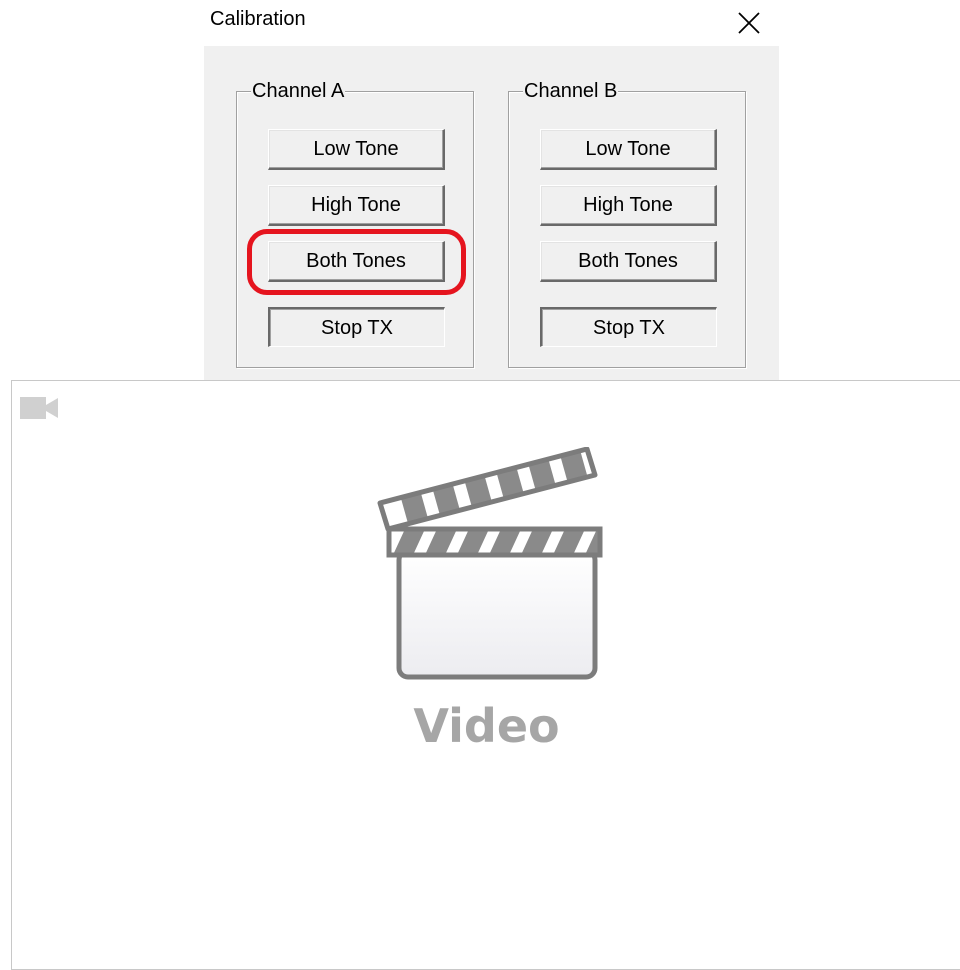 The width and height of the screenshot is (960, 970). I want to click on clapperboard-icon, so click(490, 563).